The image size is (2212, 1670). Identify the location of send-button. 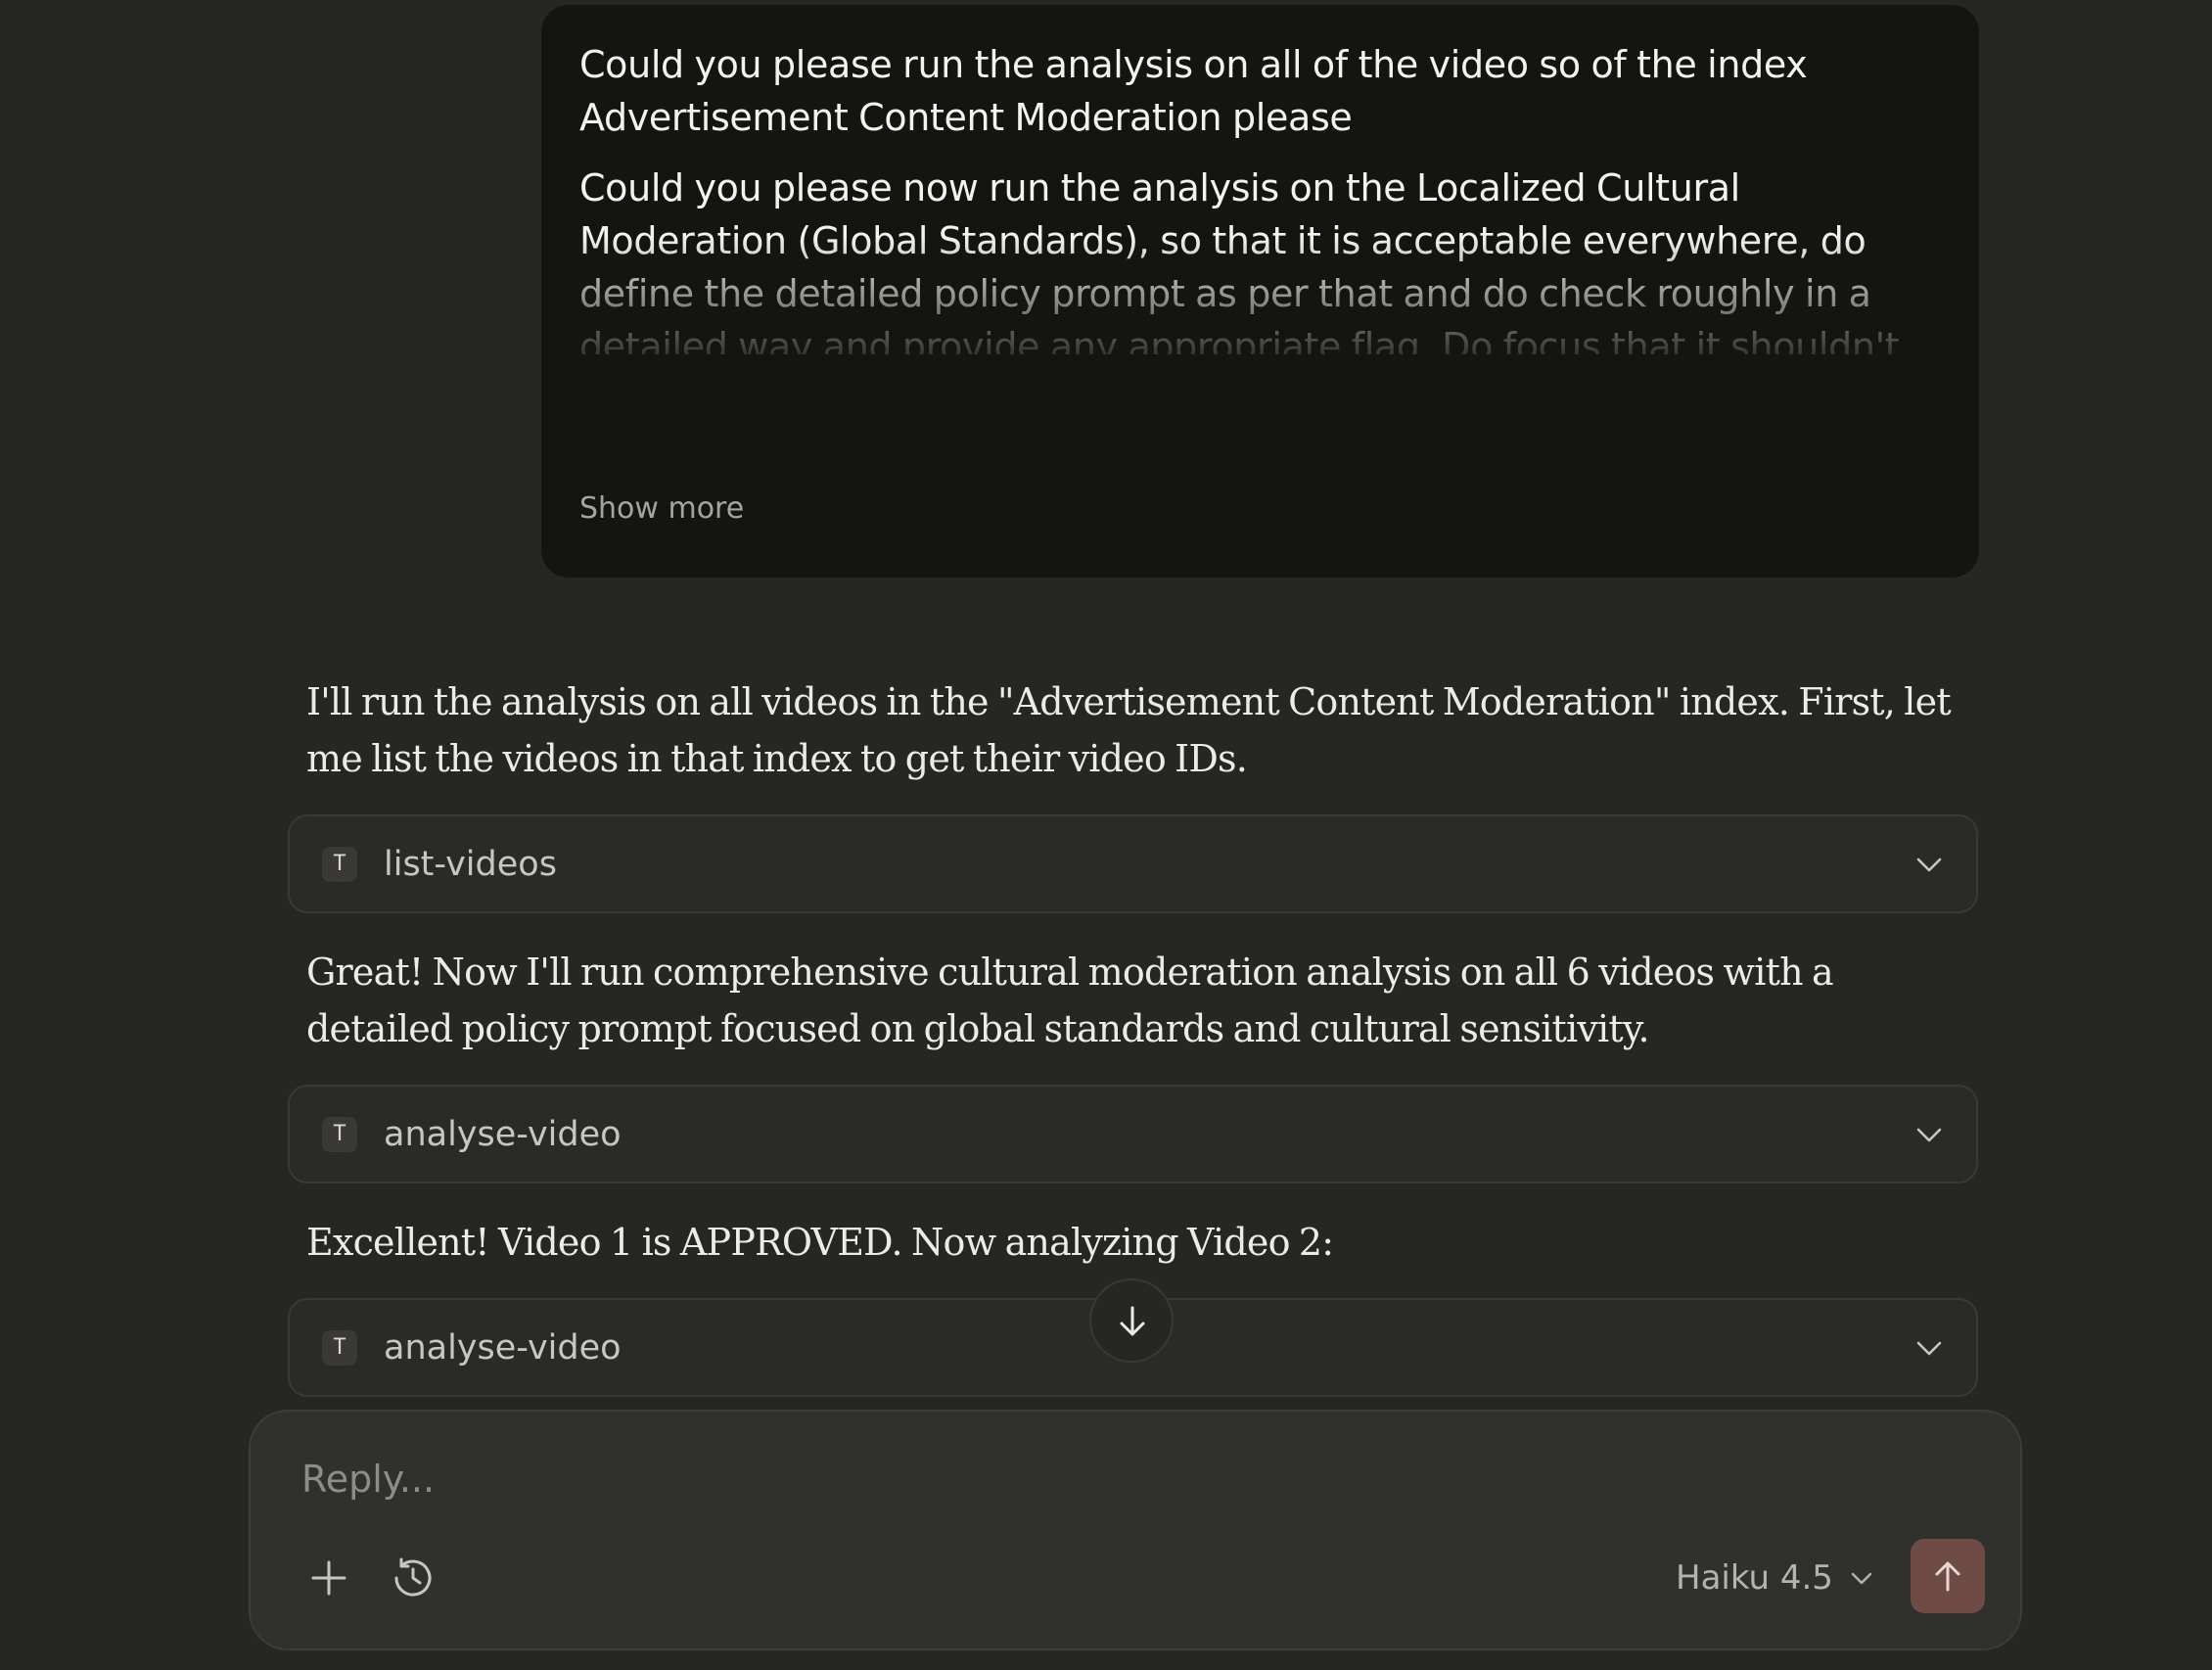
(1948, 1576).